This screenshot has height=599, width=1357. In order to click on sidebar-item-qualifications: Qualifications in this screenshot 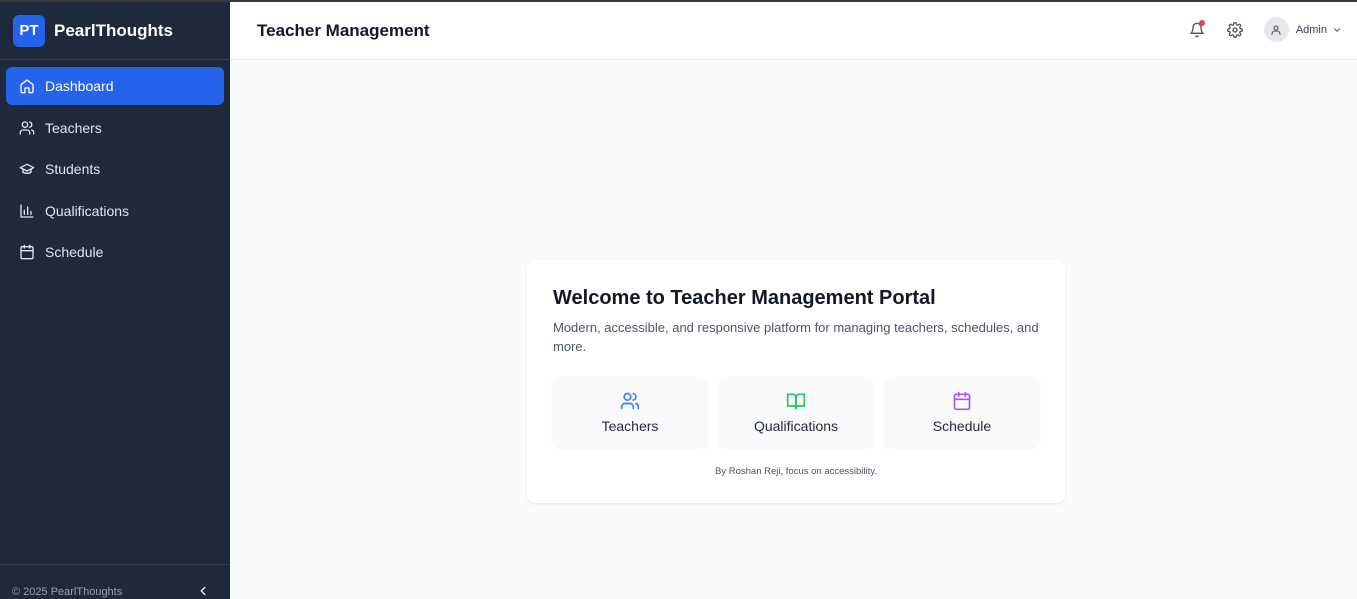, I will do `click(115, 211)`.